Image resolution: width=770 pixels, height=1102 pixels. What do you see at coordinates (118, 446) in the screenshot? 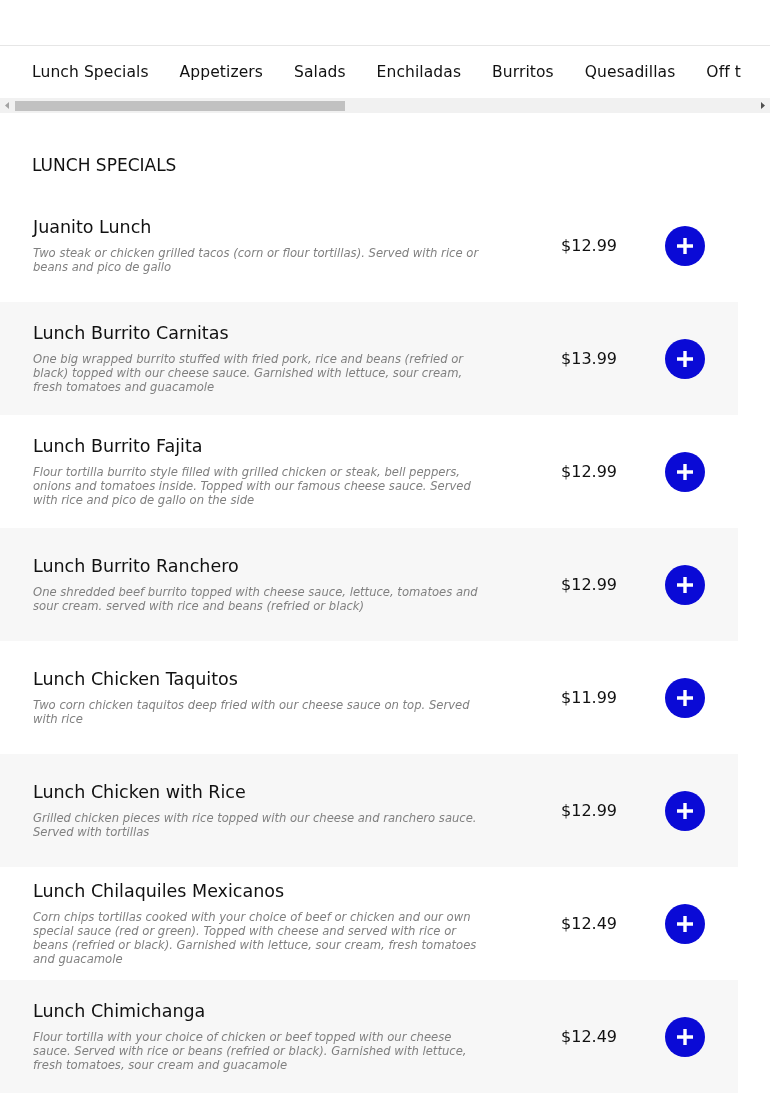
I see `item-name: Lunch Burrito Fajita` at bounding box center [118, 446].